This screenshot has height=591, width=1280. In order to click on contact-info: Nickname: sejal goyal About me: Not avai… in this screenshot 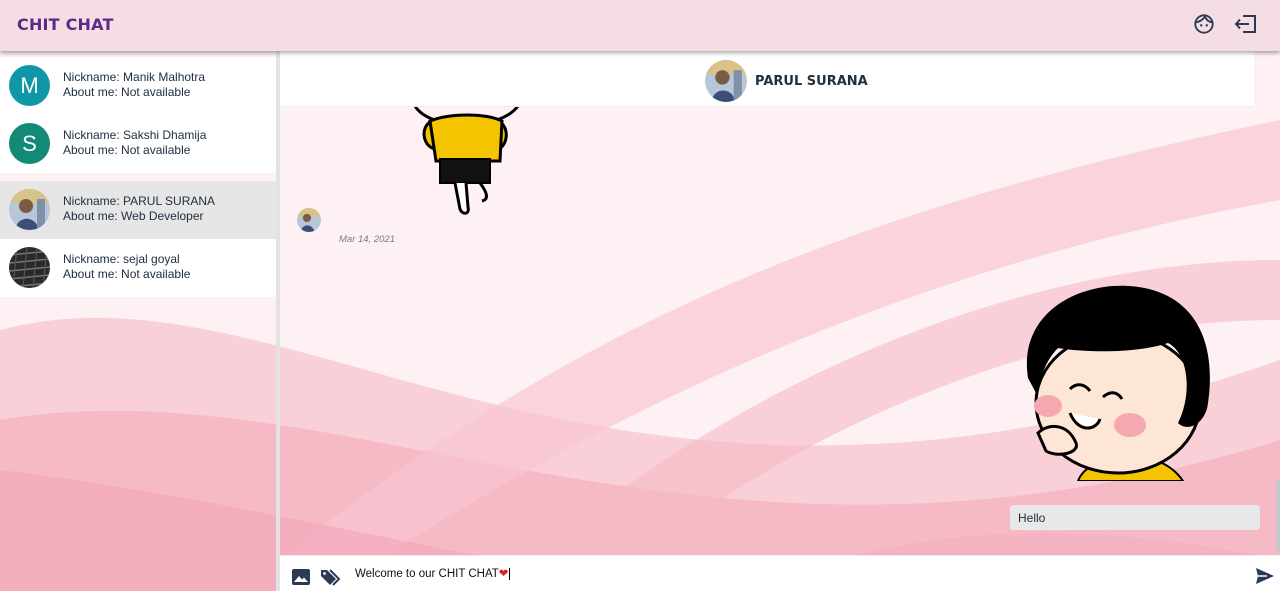, I will do `click(126, 266)`.